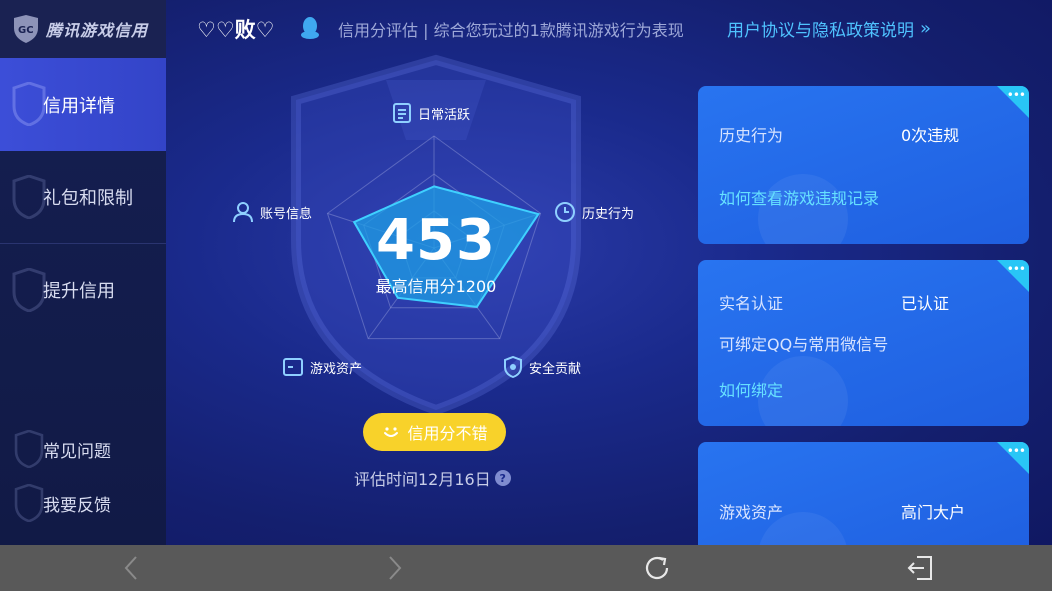 This screenshot has width=1052, height=591. Describe the element at coordinates (77, 451) in the screenshot. I see `sidebar-item-label: 常见问题` at that location.